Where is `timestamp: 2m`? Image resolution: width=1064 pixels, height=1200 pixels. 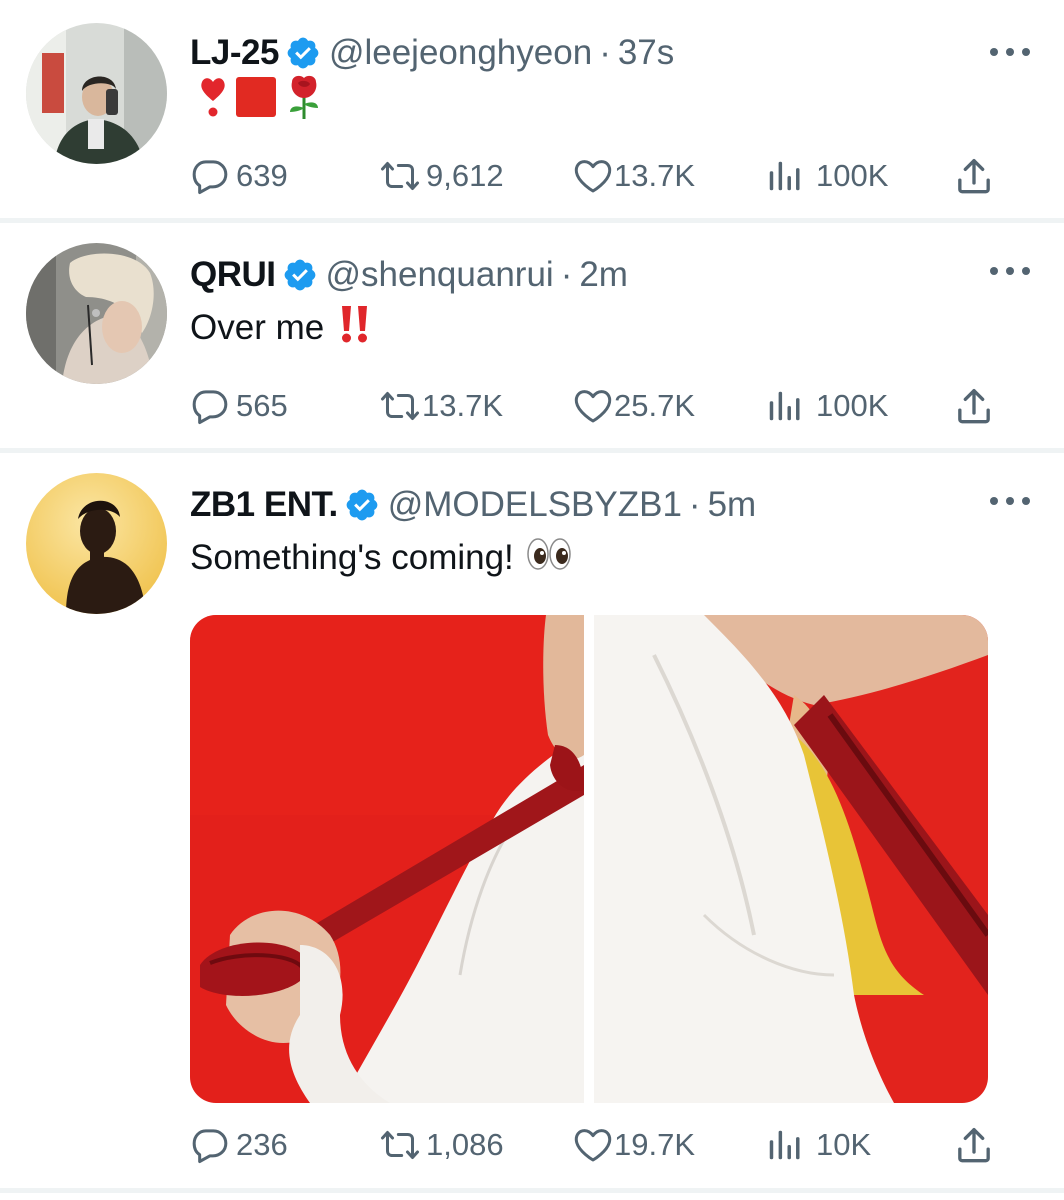 timestamp: 2m is located at coordinates (603, 275).